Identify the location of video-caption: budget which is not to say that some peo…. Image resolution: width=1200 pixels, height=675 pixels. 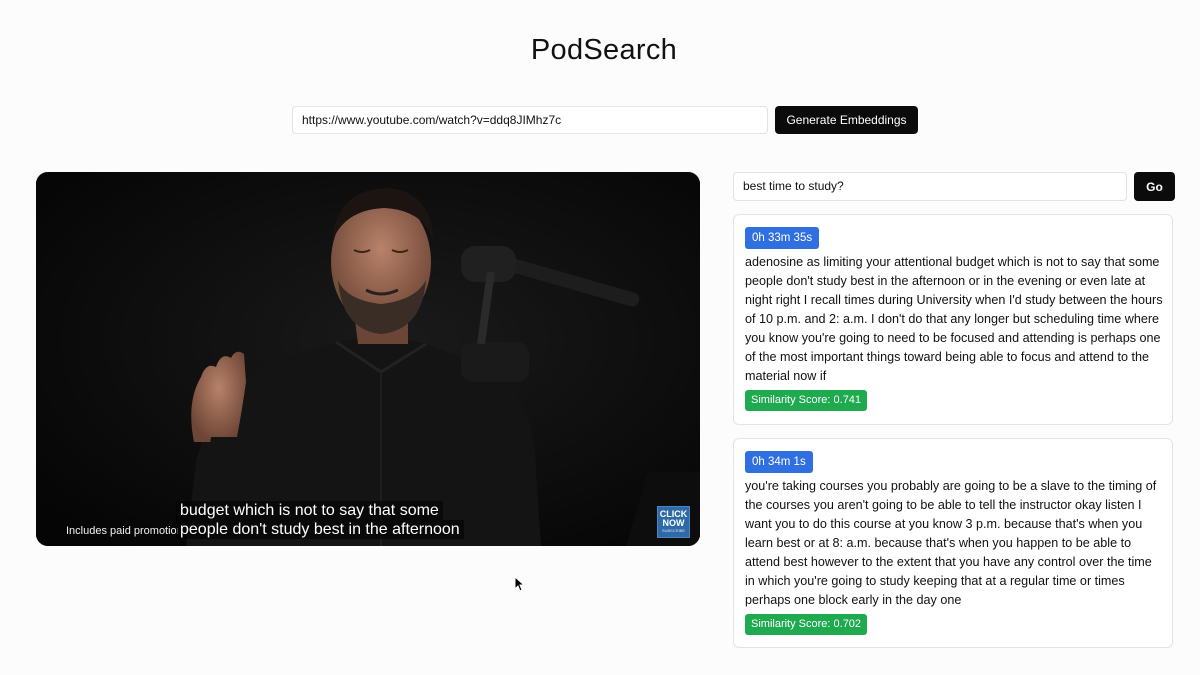
(320, 520).